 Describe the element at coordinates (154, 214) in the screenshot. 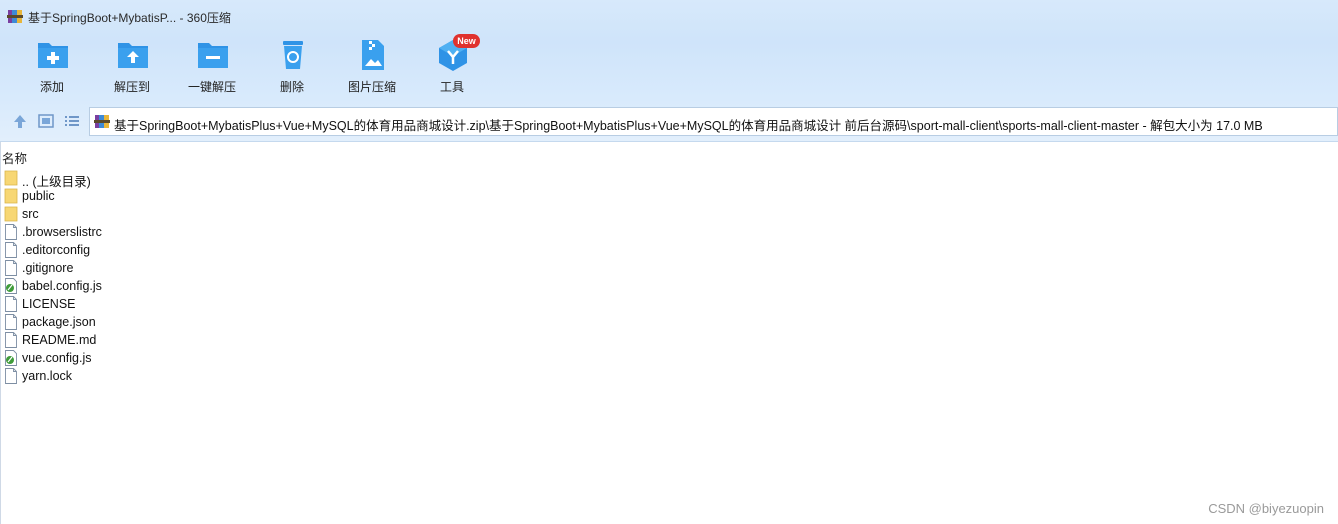

I see `file-list-item: src` at that location.